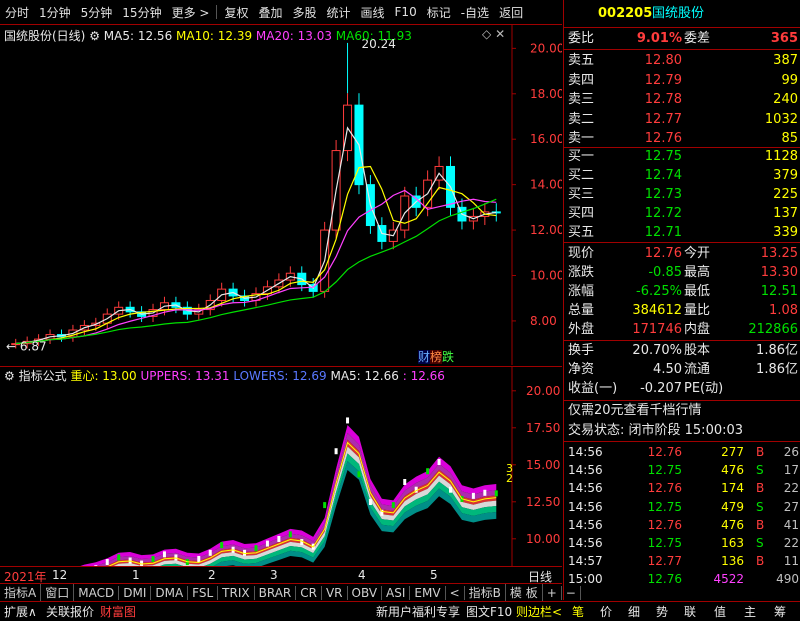 The image size is (800, 621). Describe the element at coordinates (665, 272) in the screenshot. I see `stat-value: -0.85` at that location.